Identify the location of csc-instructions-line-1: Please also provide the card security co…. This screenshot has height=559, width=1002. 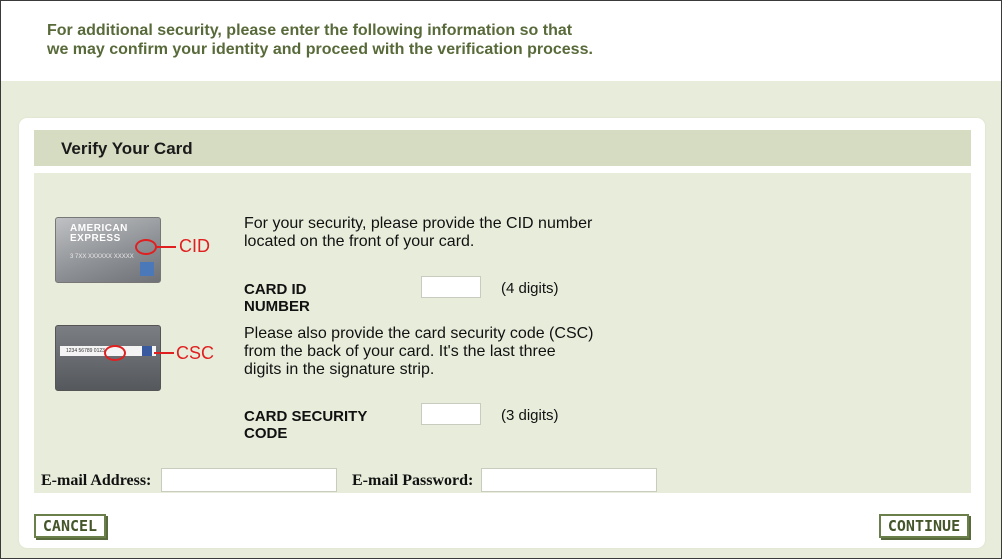
(419, 333).